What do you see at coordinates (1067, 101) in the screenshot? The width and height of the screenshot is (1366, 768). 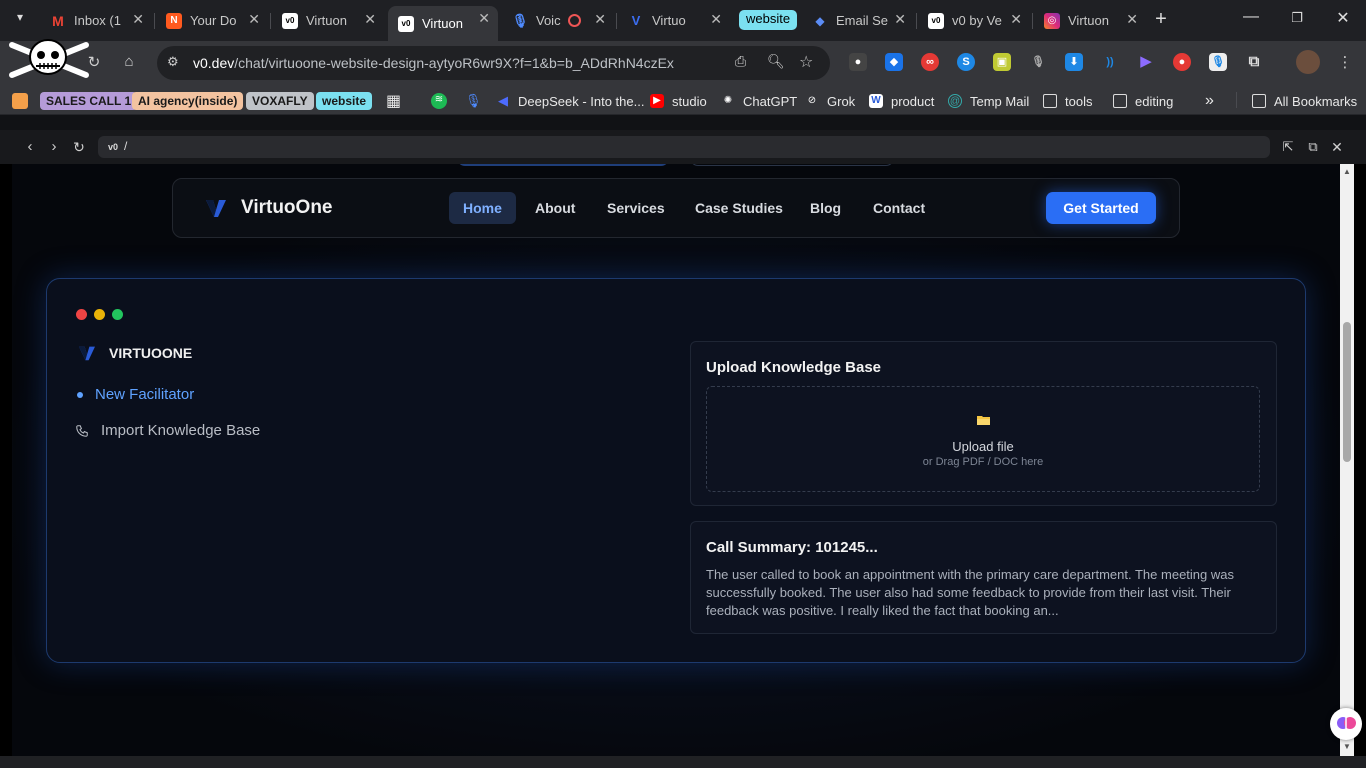 I see `bookmark-folder-tools: tools` at bounding box center [1067, 101].